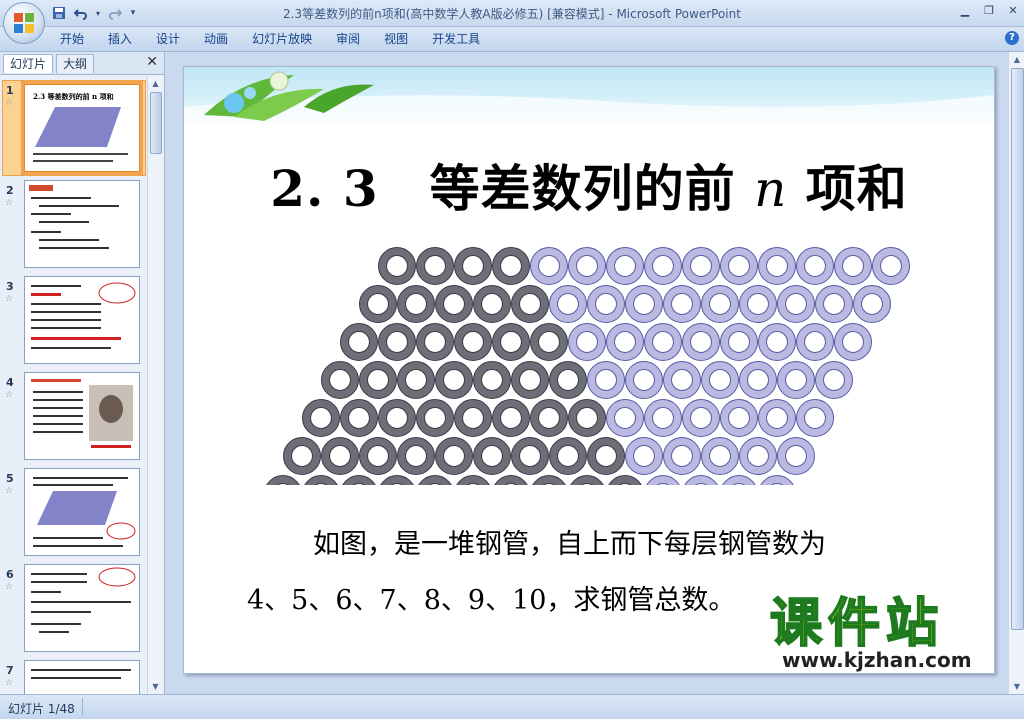  What do you see at coordinates (41, 709) in the screenshot?
I see `slide-counter: 幻灯片 1/48` at bounding box center [41, 709].